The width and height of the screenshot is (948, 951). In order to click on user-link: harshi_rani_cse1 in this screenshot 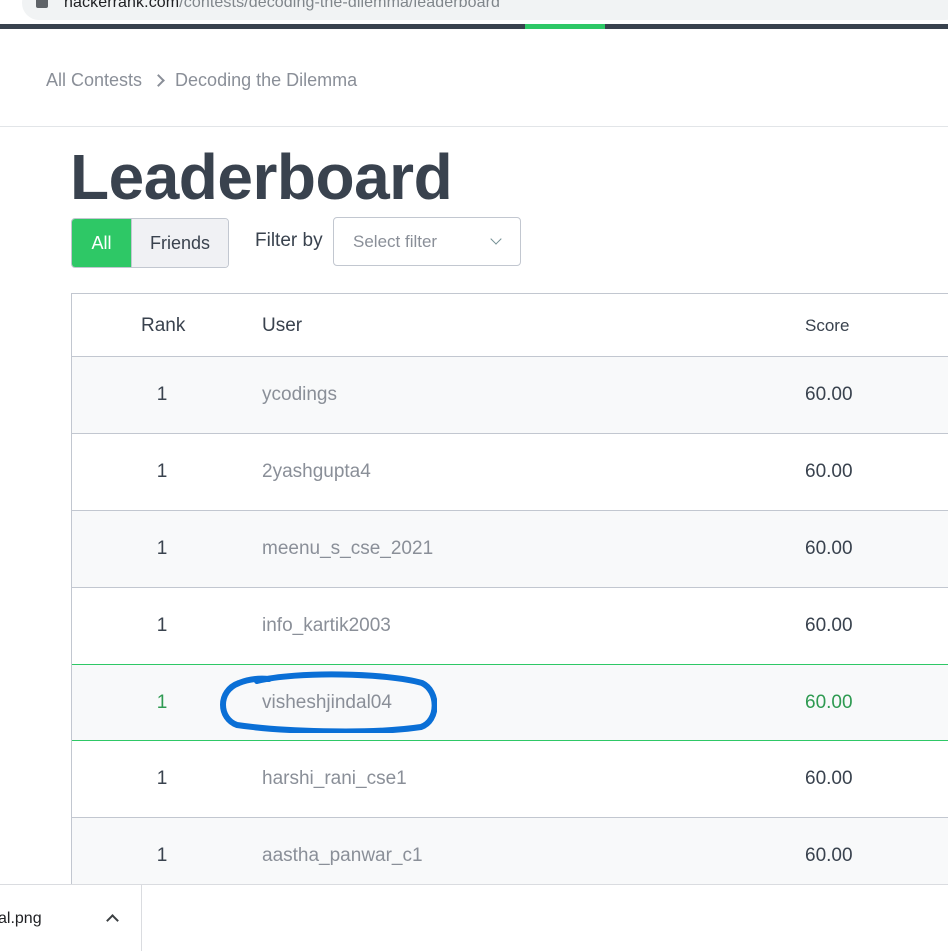, I will do `click(334, 779)`.